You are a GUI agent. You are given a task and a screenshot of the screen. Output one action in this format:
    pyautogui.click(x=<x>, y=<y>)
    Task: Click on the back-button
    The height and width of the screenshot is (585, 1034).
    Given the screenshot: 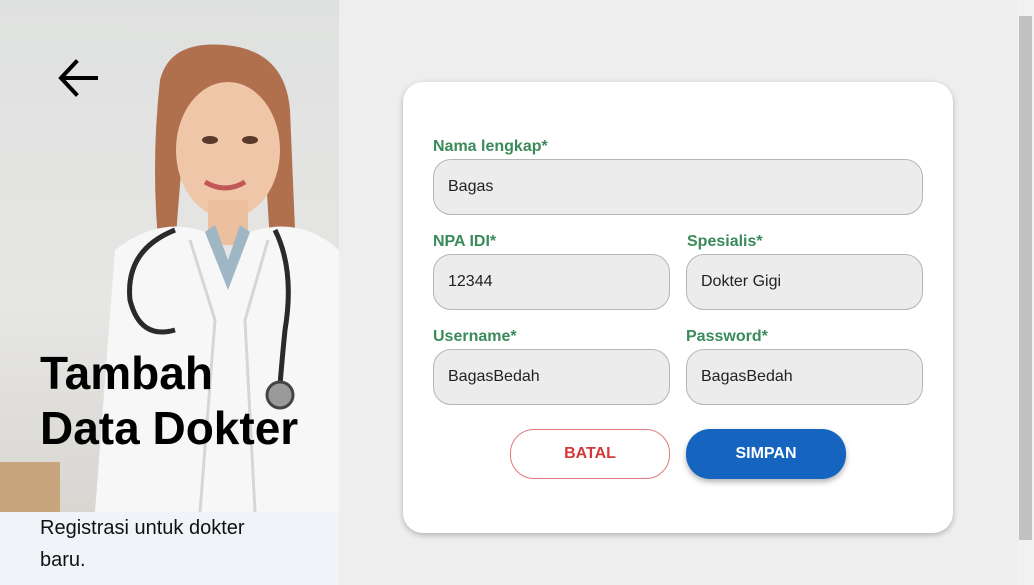 What is the action you would take?
    pyautogui.click(x=78, y=78)
    